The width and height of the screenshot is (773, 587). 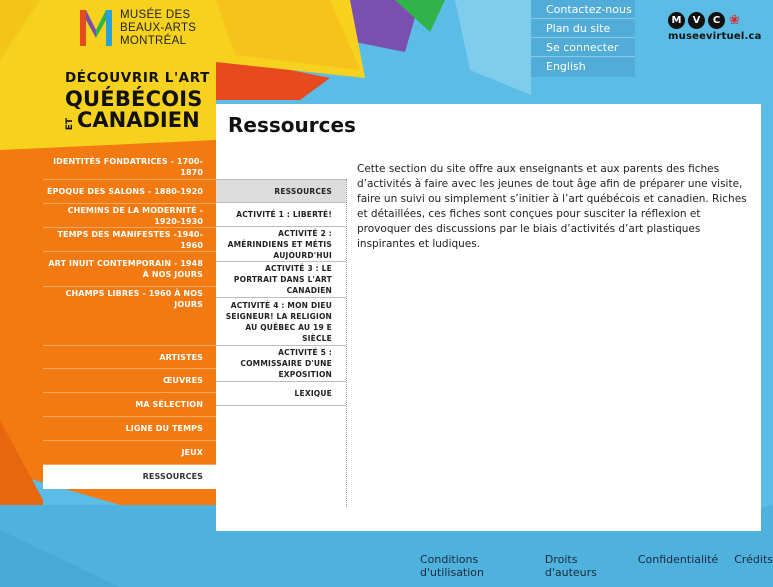 I want to click on museum-name: MUSÉE DES BEAUX-ARTS MONTRÉAL, so click(x=158, y=28).